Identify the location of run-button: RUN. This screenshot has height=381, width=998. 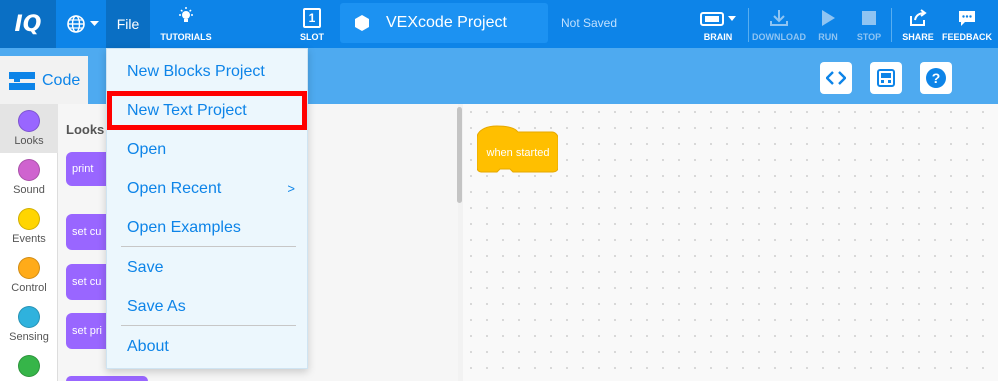
(828, 25).